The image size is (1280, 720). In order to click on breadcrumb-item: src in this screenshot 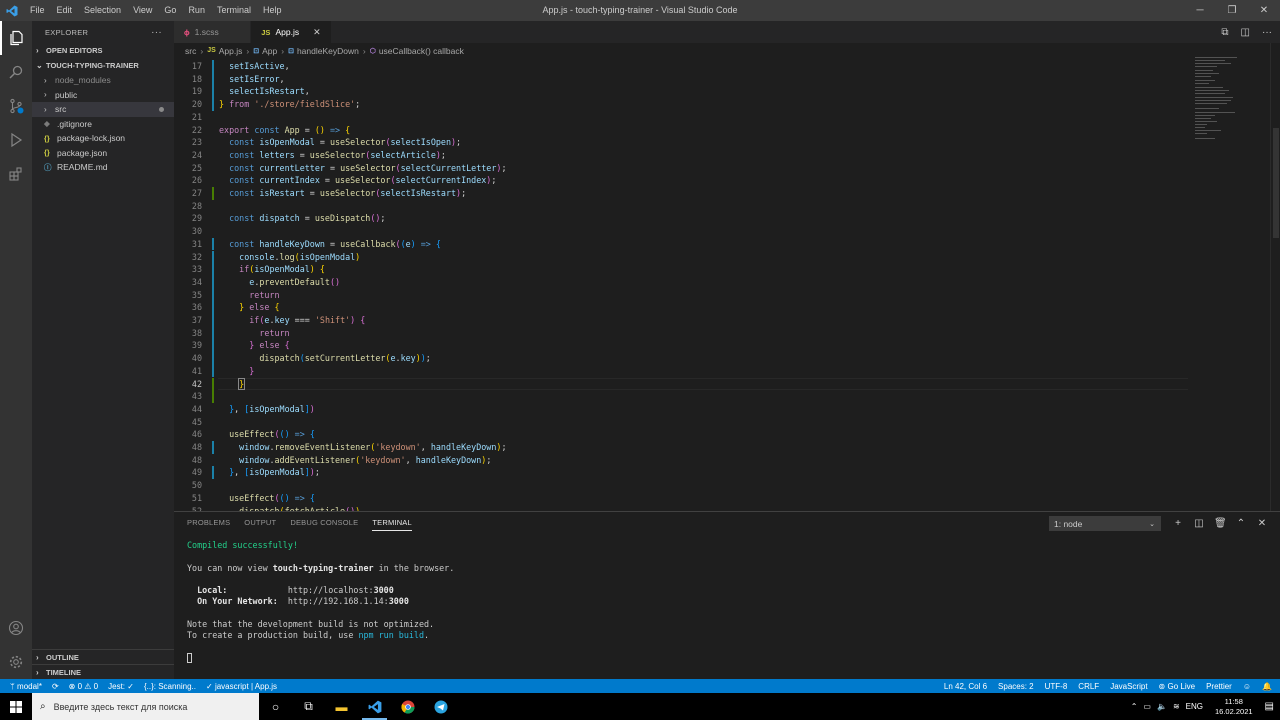, I will do `click(190, 51)`.